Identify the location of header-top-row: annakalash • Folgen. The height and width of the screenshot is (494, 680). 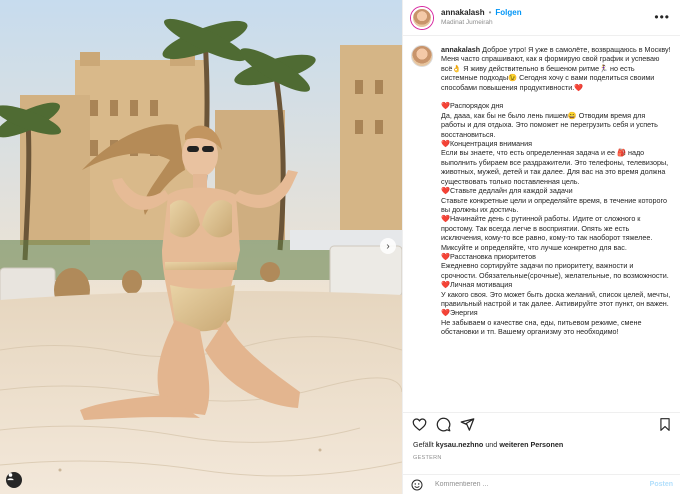
(481, 13).